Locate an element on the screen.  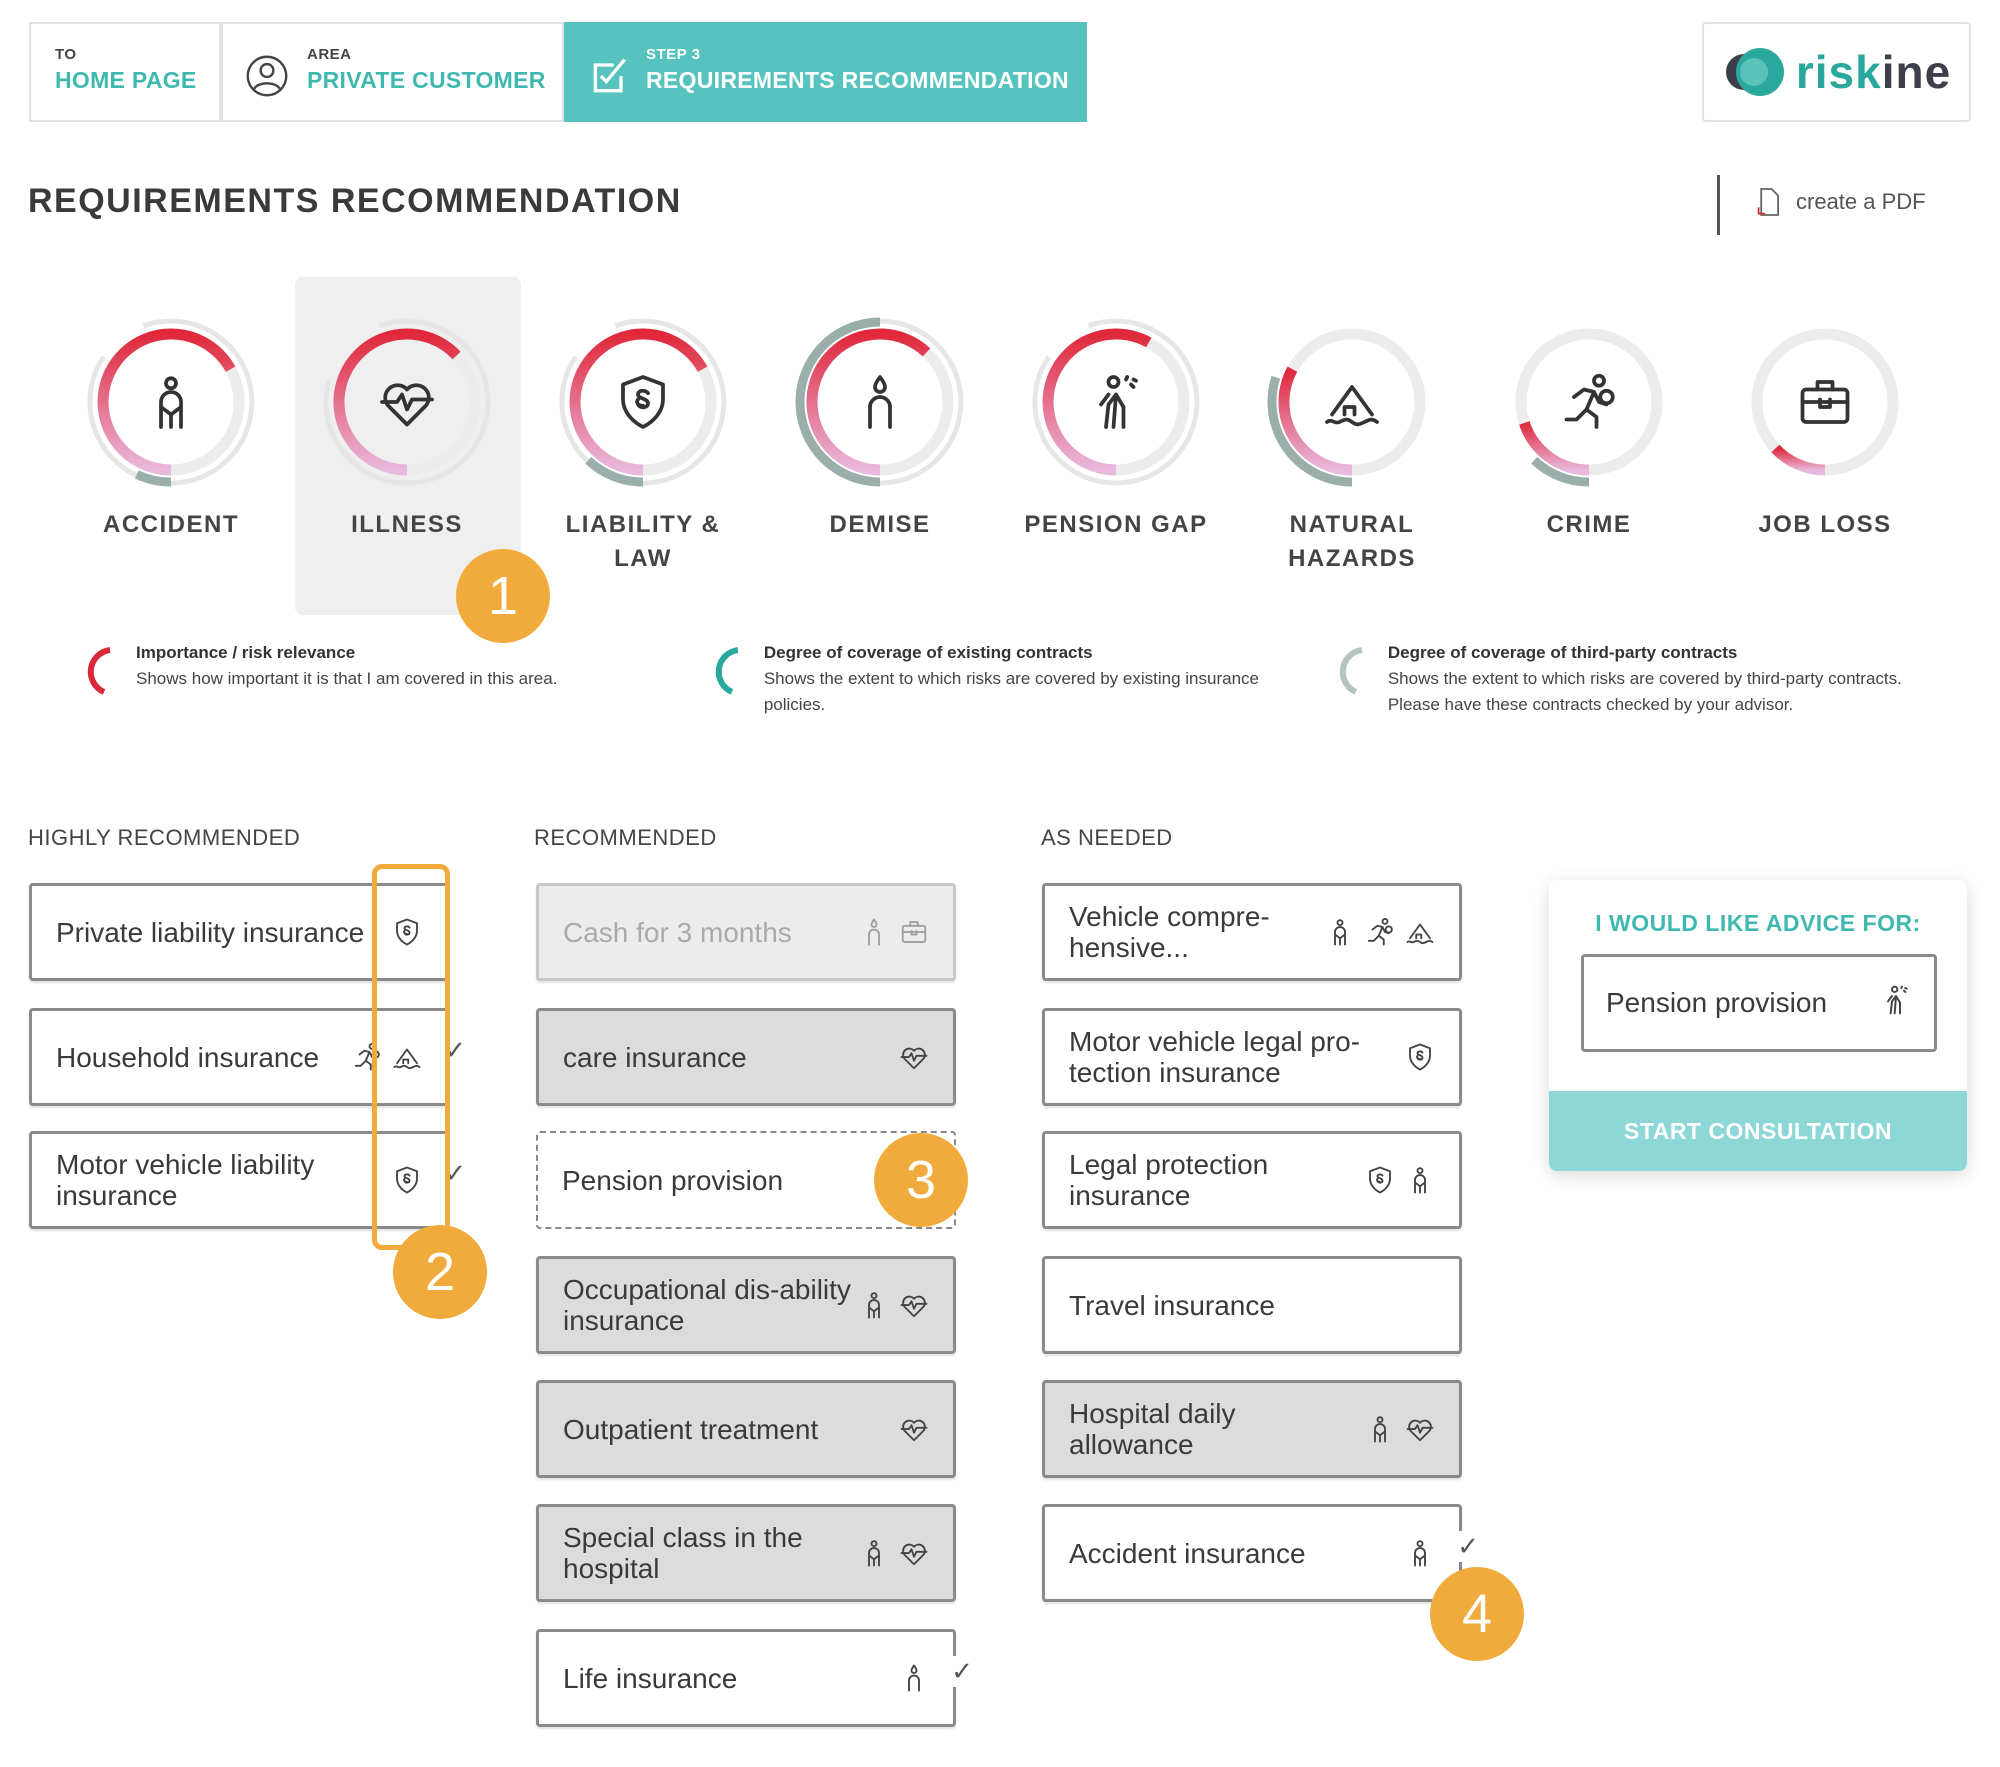
nav-area-tab: AREA PRIVATE CUSTOMER is located at coordinates (392, 72).